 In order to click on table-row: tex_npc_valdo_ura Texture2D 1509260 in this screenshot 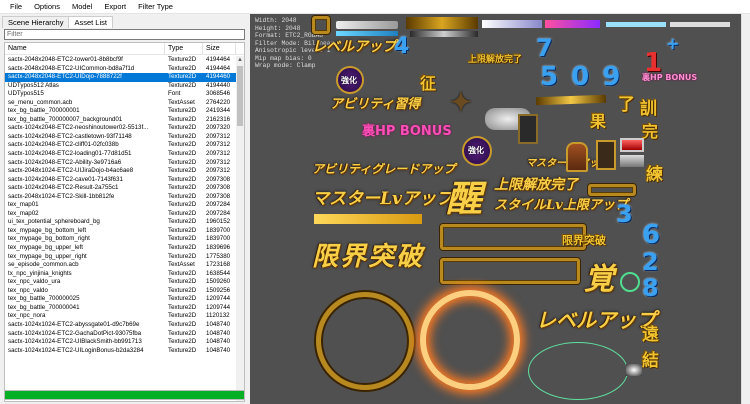, I will do `click(121, 282)`.